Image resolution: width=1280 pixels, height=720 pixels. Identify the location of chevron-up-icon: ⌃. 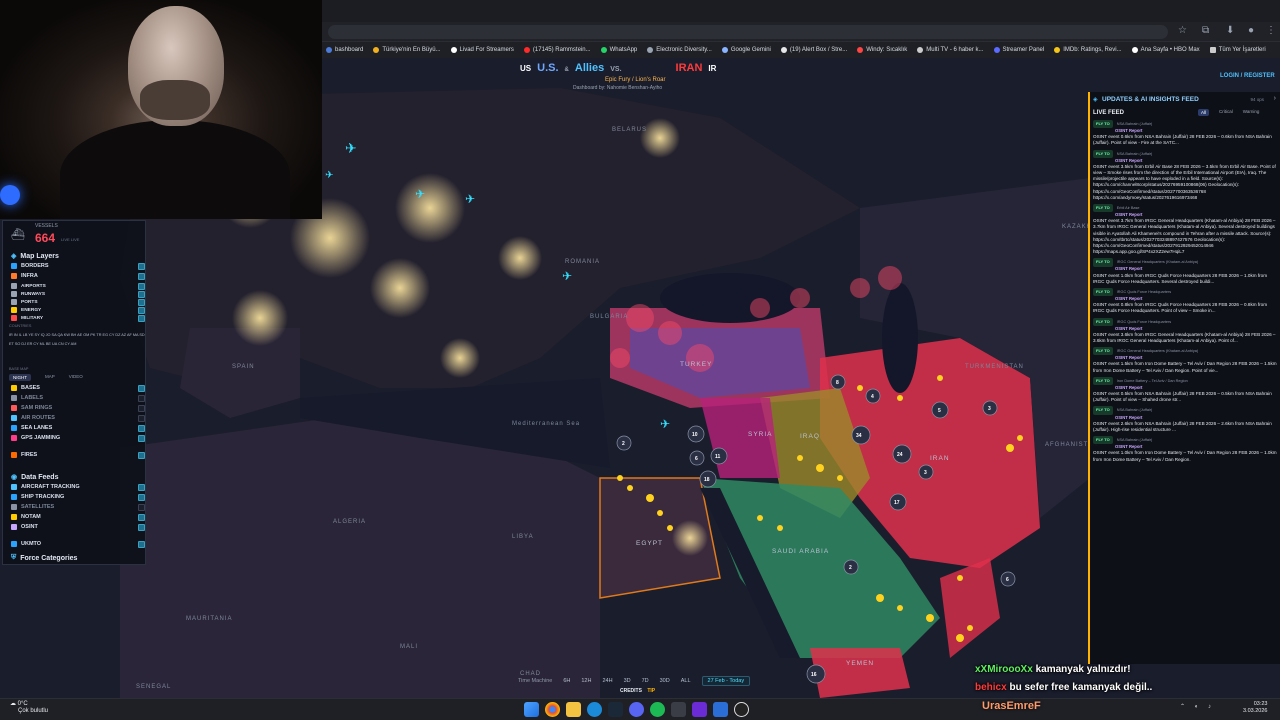
(1182, 707).